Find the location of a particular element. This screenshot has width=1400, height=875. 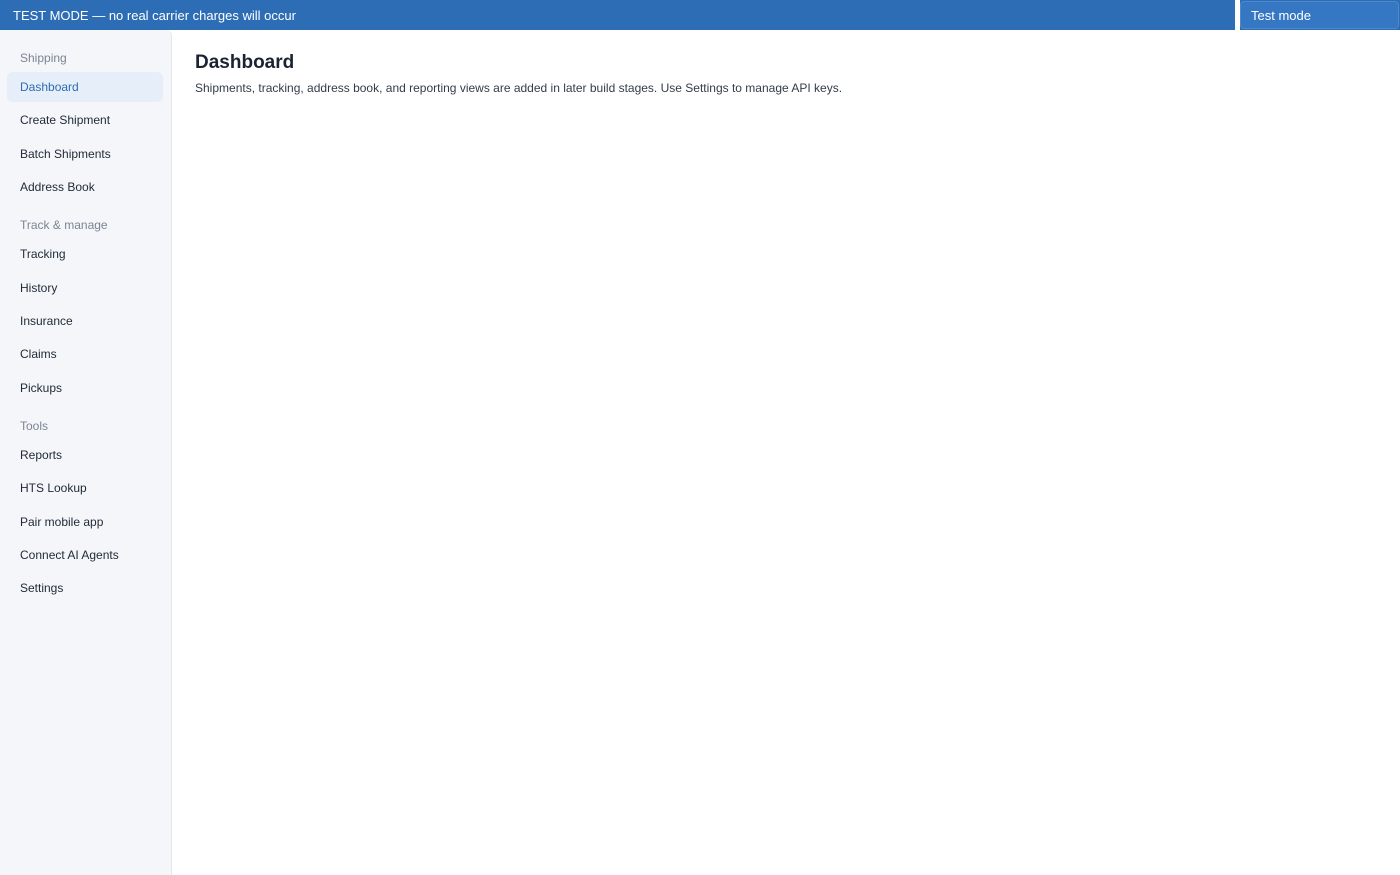

sidebar-item-tracking: Tracking is located at coordinates (85, 254).